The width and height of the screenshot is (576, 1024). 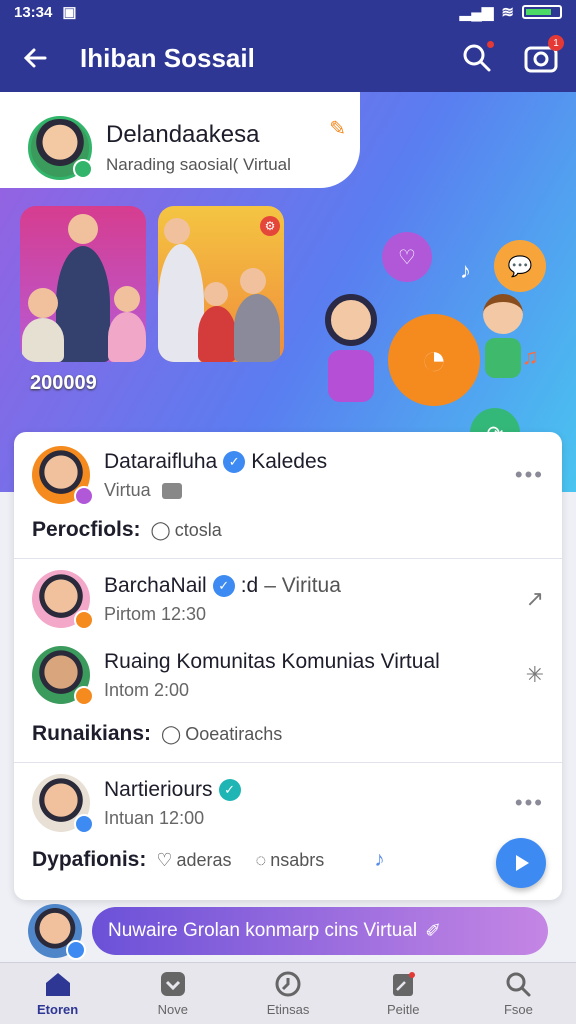 I want to click on hero-name: Delandaakesa, so click(x=183, y=134).